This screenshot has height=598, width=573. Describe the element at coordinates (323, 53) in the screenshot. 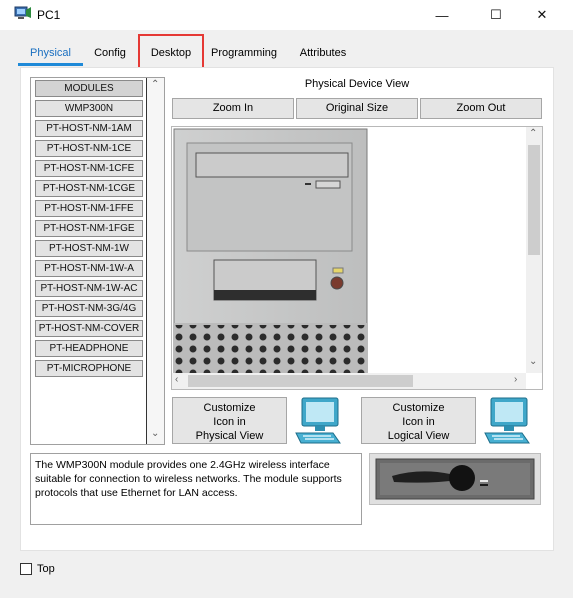

I see `tab-attributes: Attributes` at that location.